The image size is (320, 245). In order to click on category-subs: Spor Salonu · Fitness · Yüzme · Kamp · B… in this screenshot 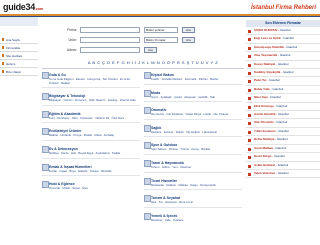, I will do `click(193, 150)`.